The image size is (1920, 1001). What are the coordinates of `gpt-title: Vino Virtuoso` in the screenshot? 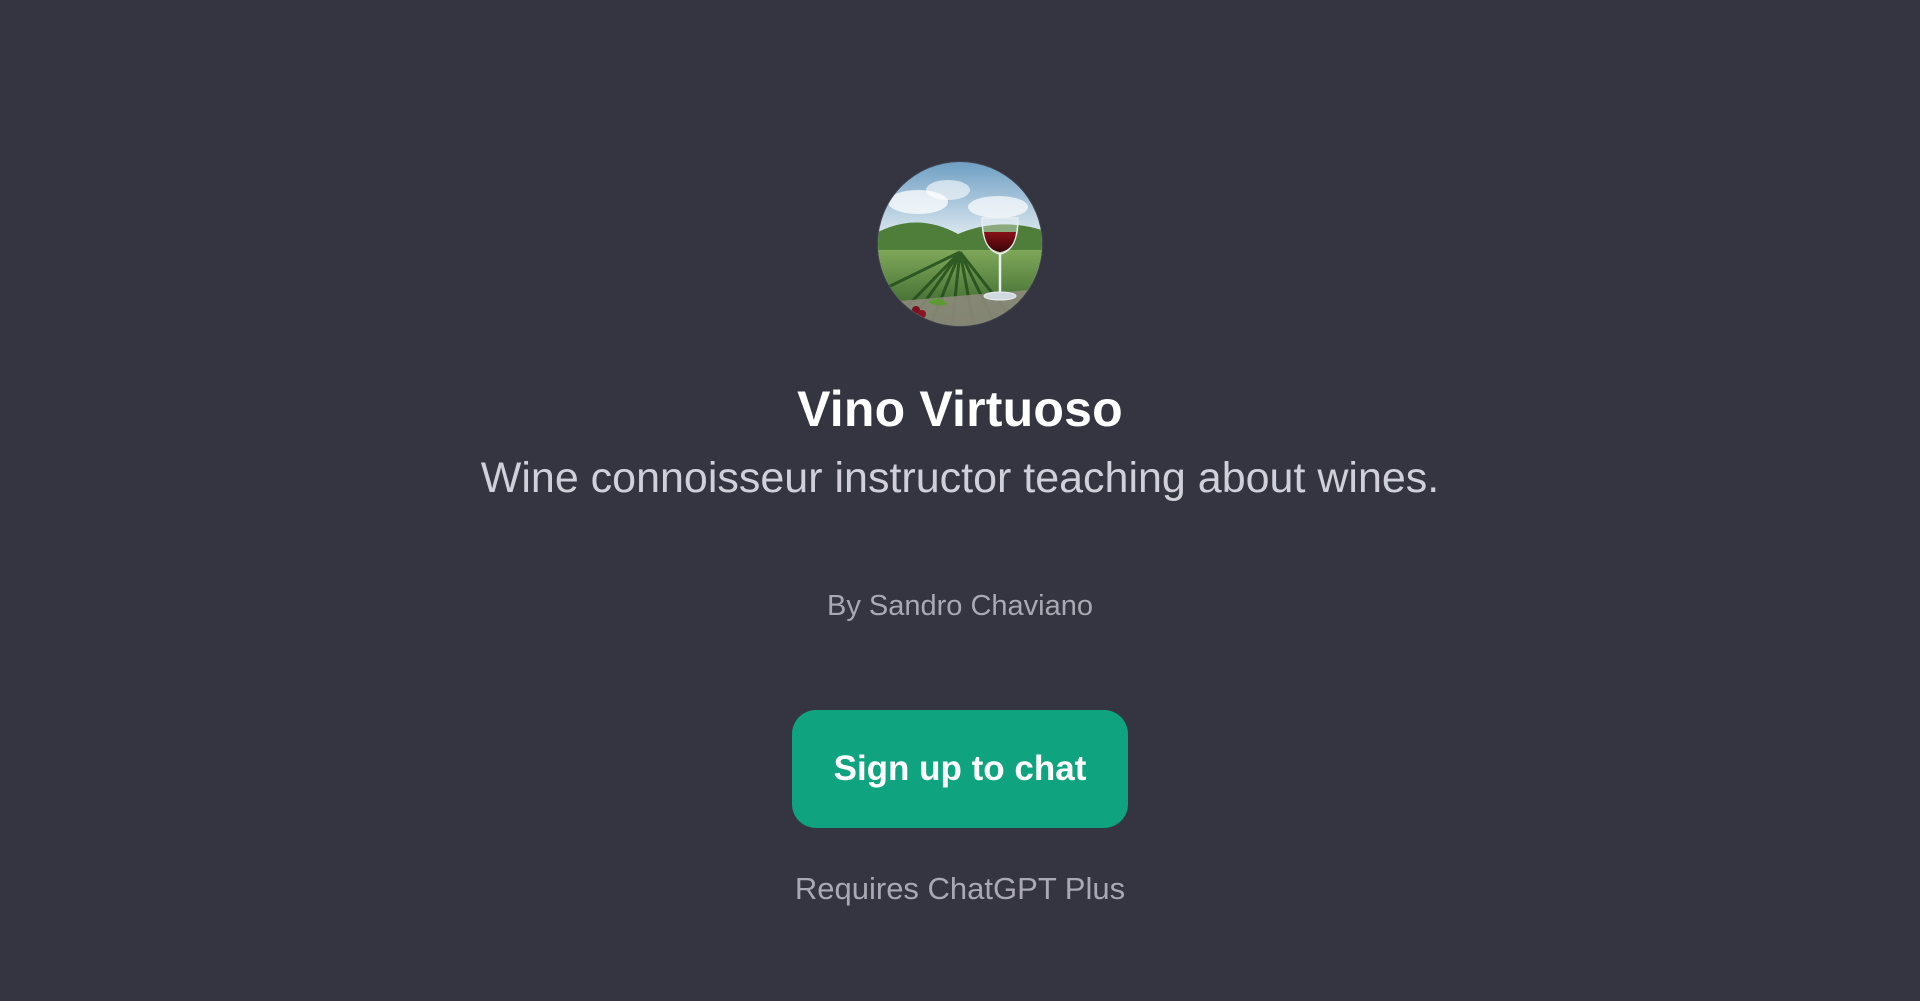 It's located at (960, 409).